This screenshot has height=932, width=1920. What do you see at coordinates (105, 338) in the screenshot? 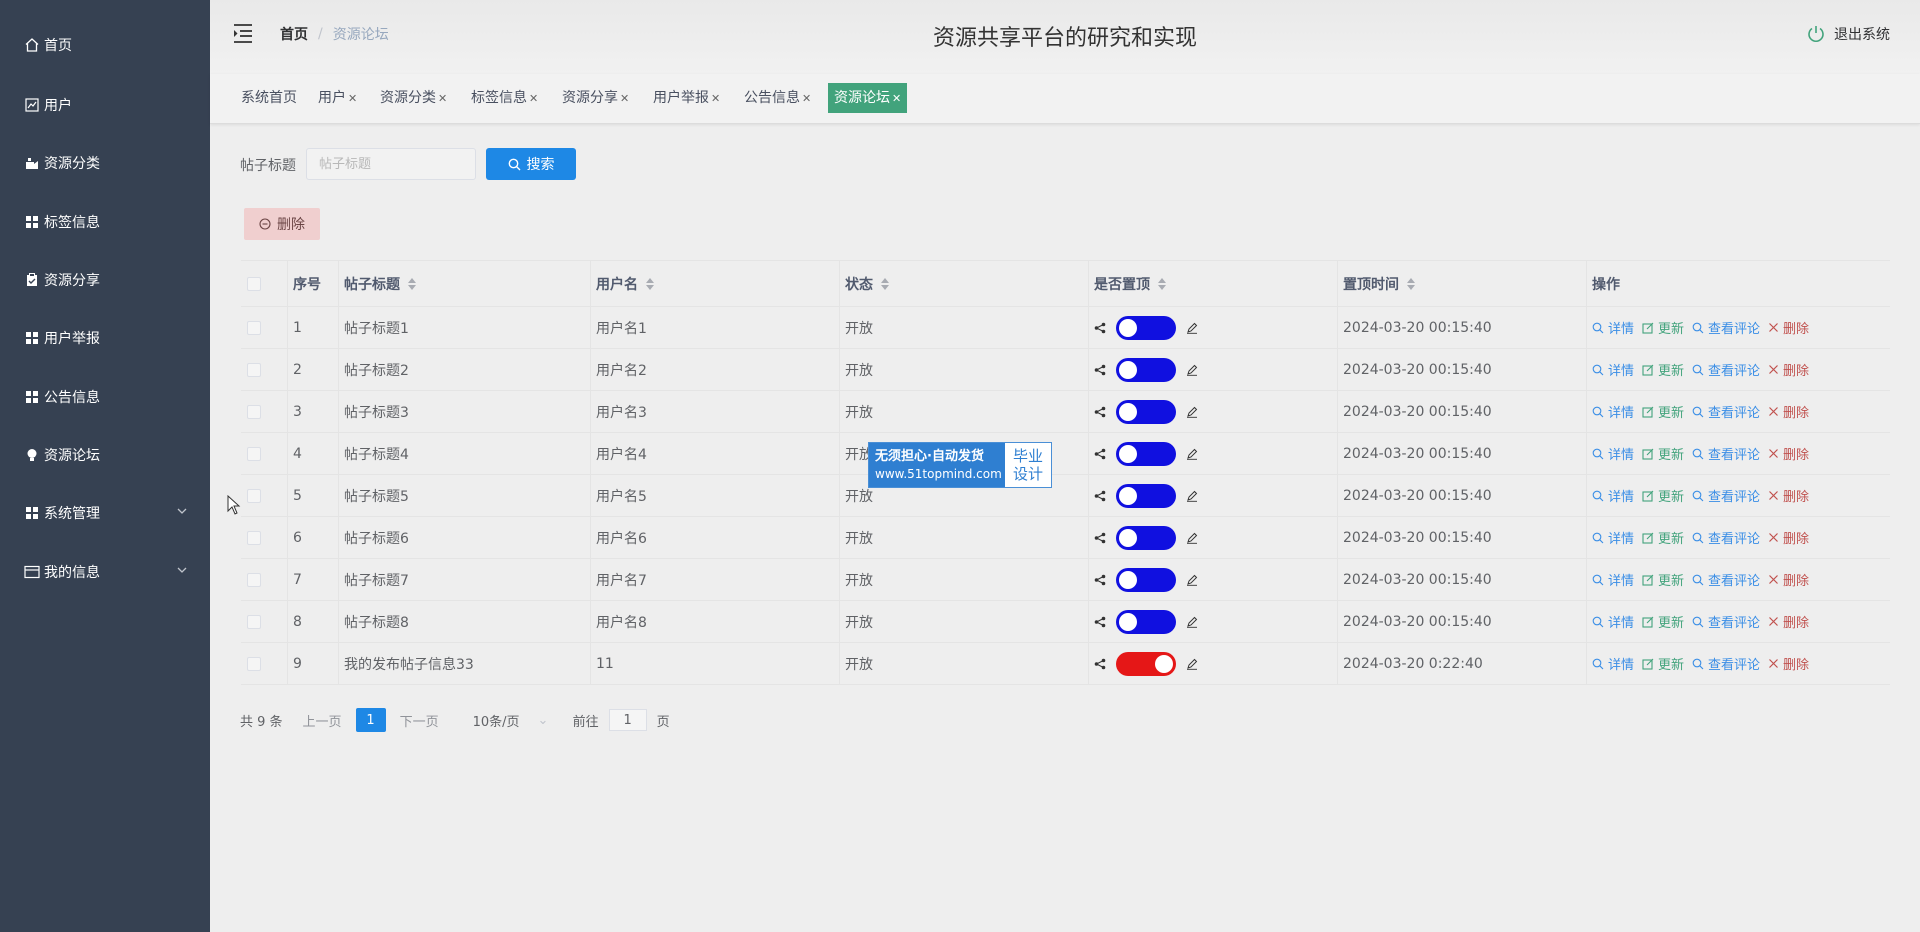
I see `sidebar-item-6: 用户举报` at bounding box center [105, 338].